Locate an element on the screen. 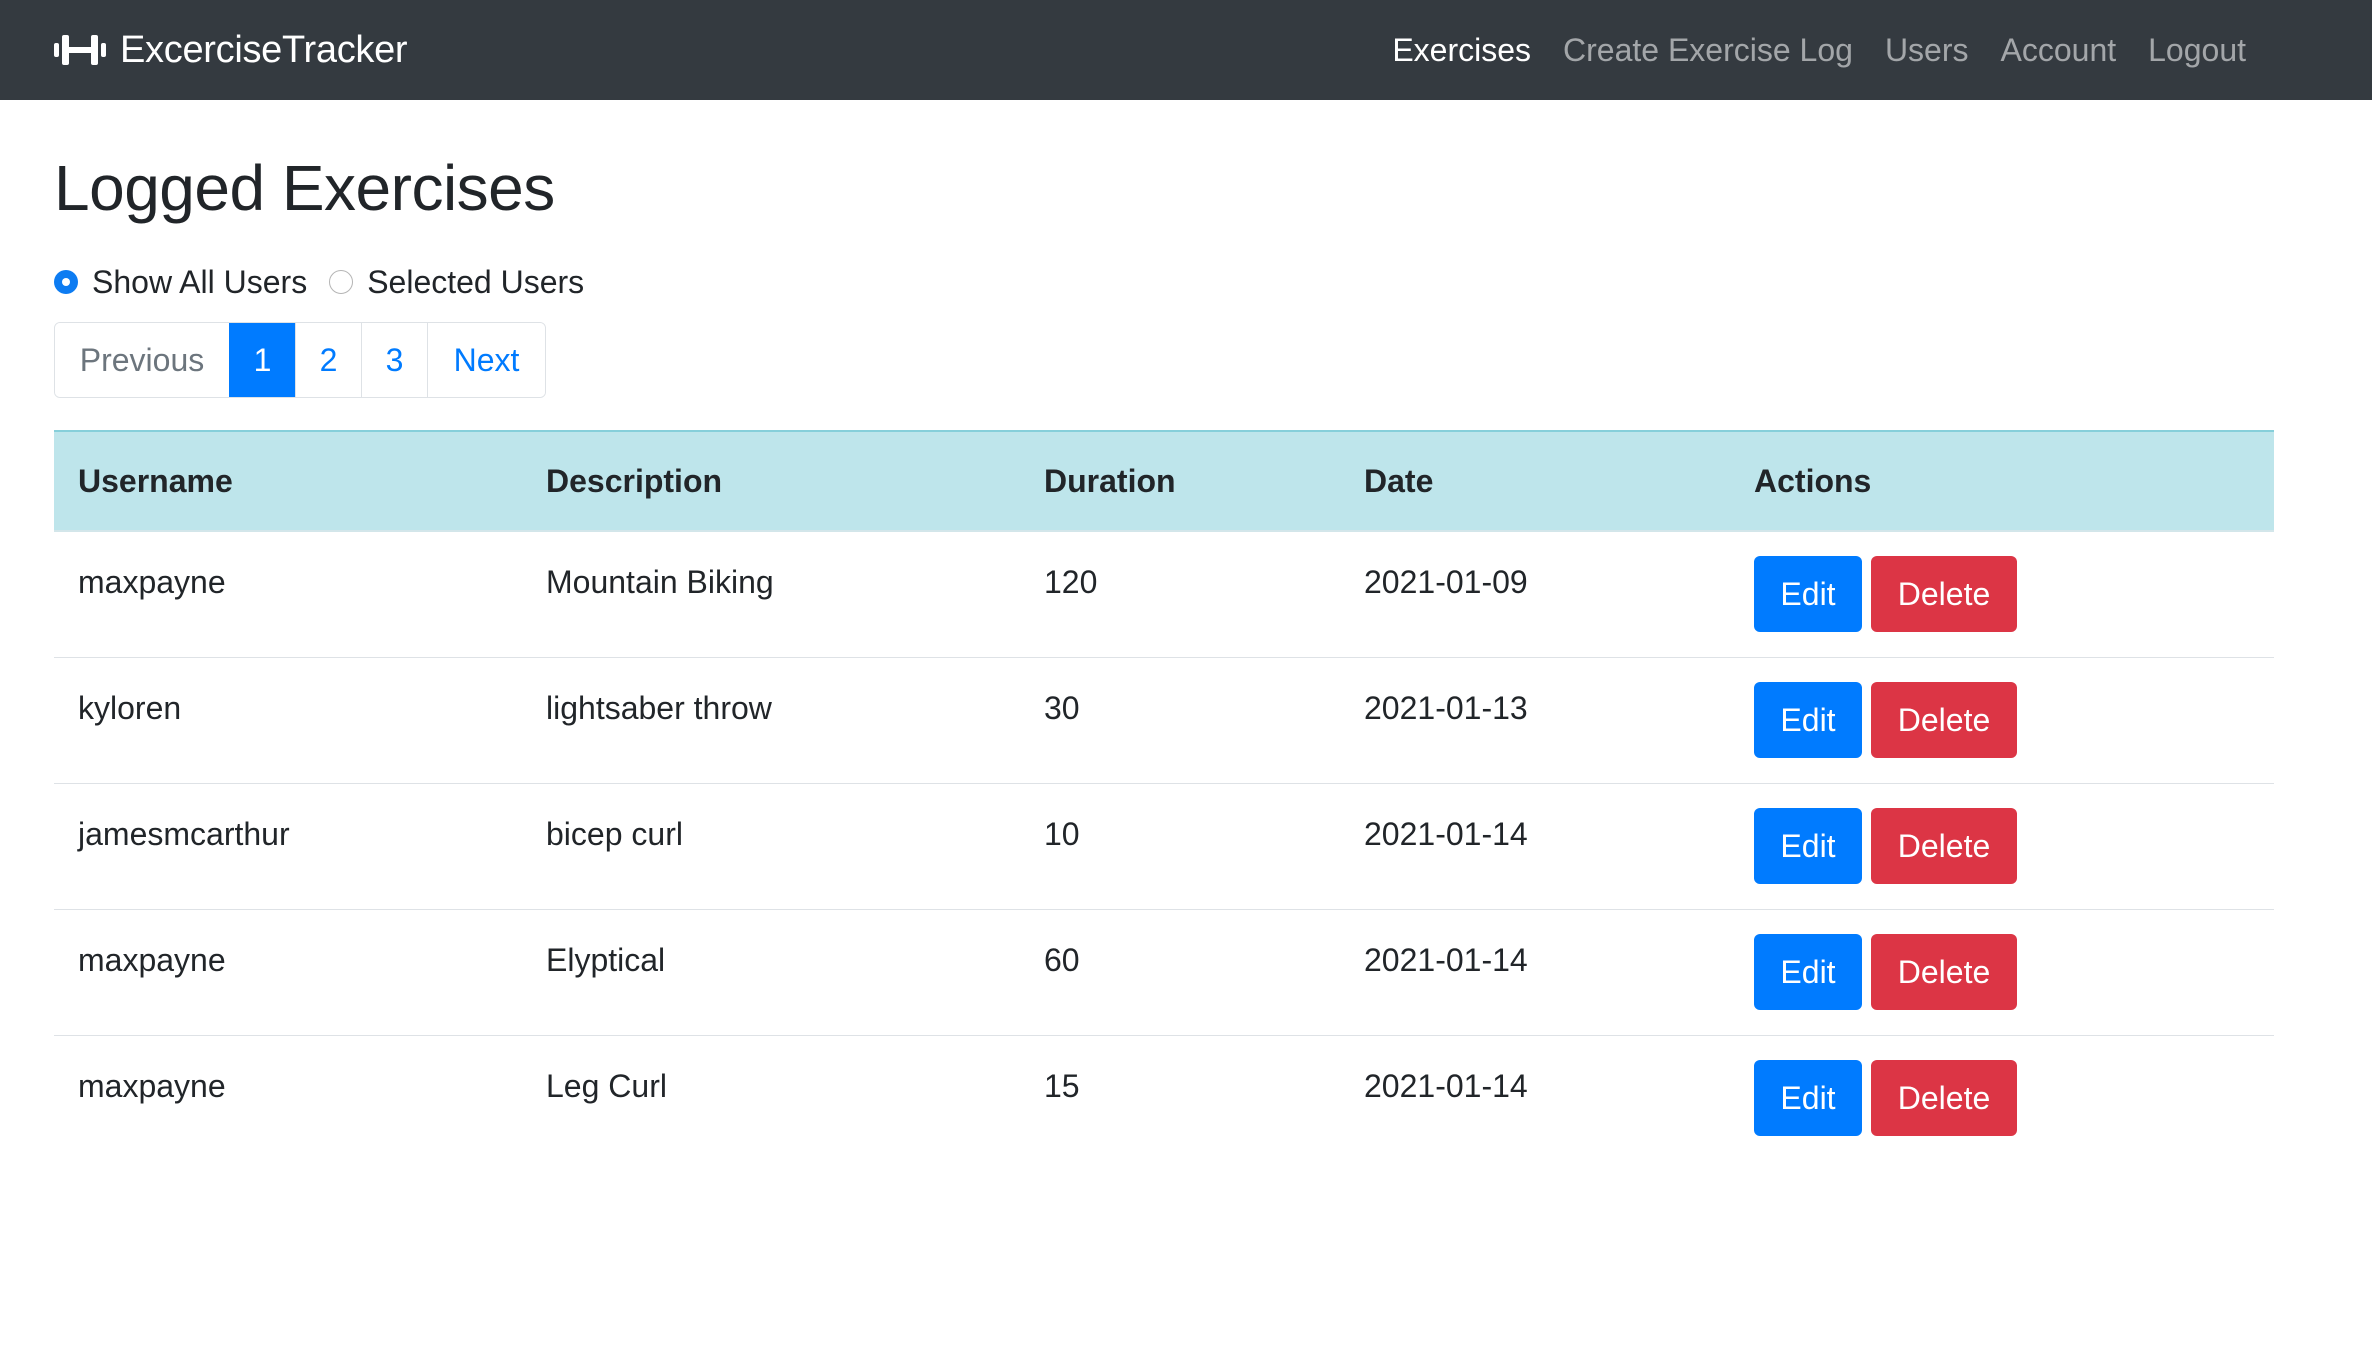 The width and height of the screenshot is (2372, 1370). brand-link: ExcerciseTracker is located at coordinates (231, 50).